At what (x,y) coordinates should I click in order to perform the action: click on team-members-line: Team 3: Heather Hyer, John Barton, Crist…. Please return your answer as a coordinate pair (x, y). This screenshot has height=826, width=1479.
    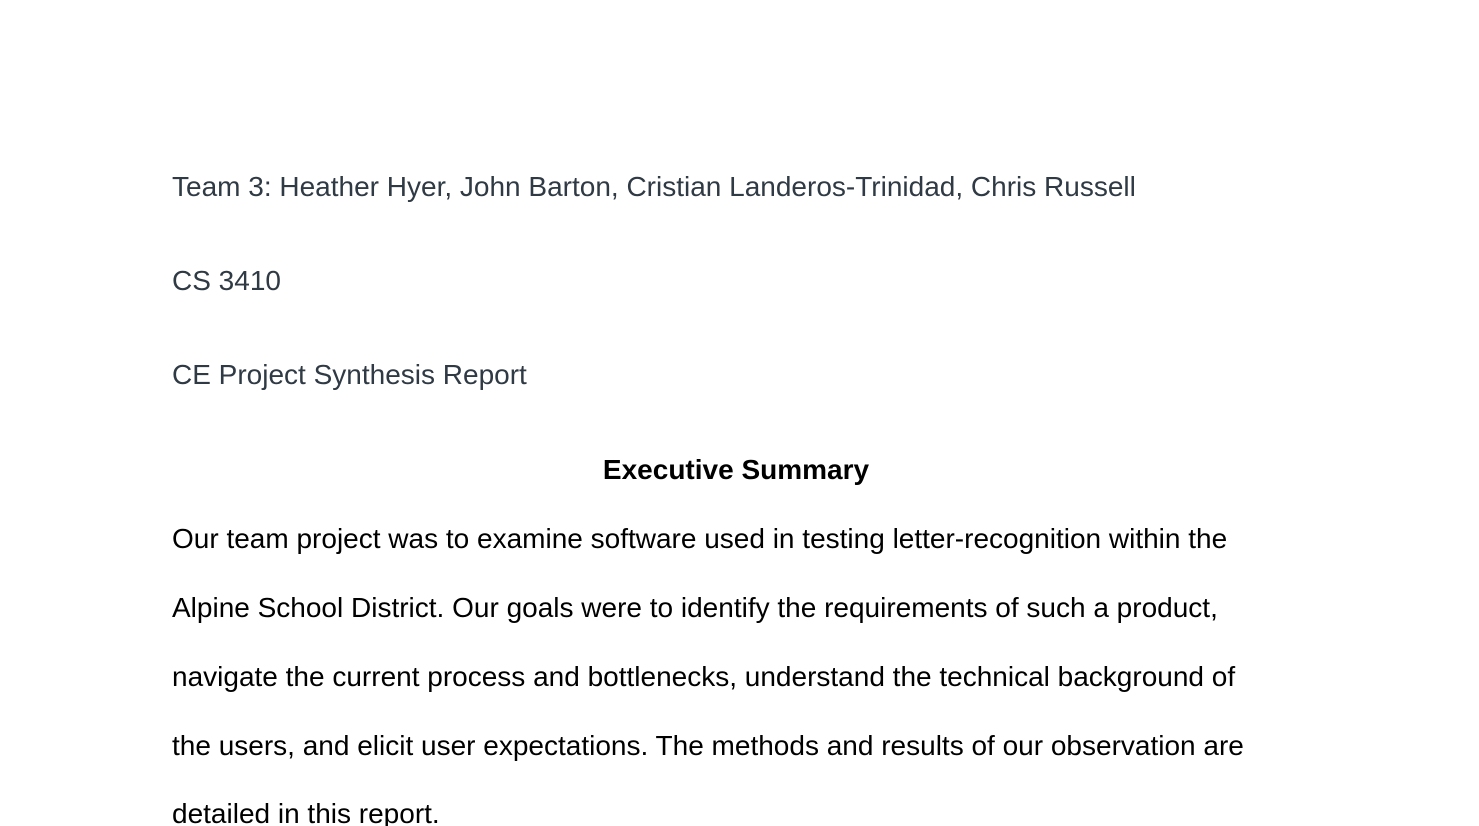
    Looking at the image, I should click on (654, 186).